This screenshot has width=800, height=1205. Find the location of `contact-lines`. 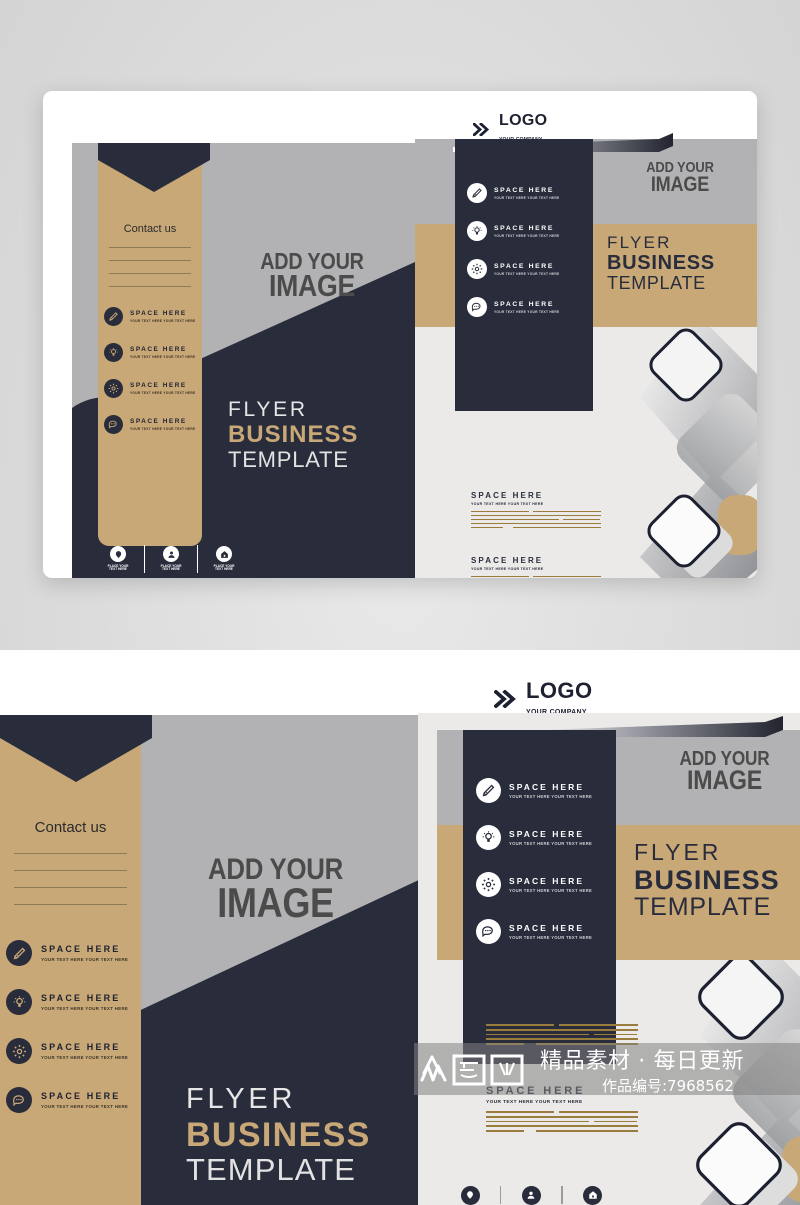

contact-lines is located at coordinates (150, 267).